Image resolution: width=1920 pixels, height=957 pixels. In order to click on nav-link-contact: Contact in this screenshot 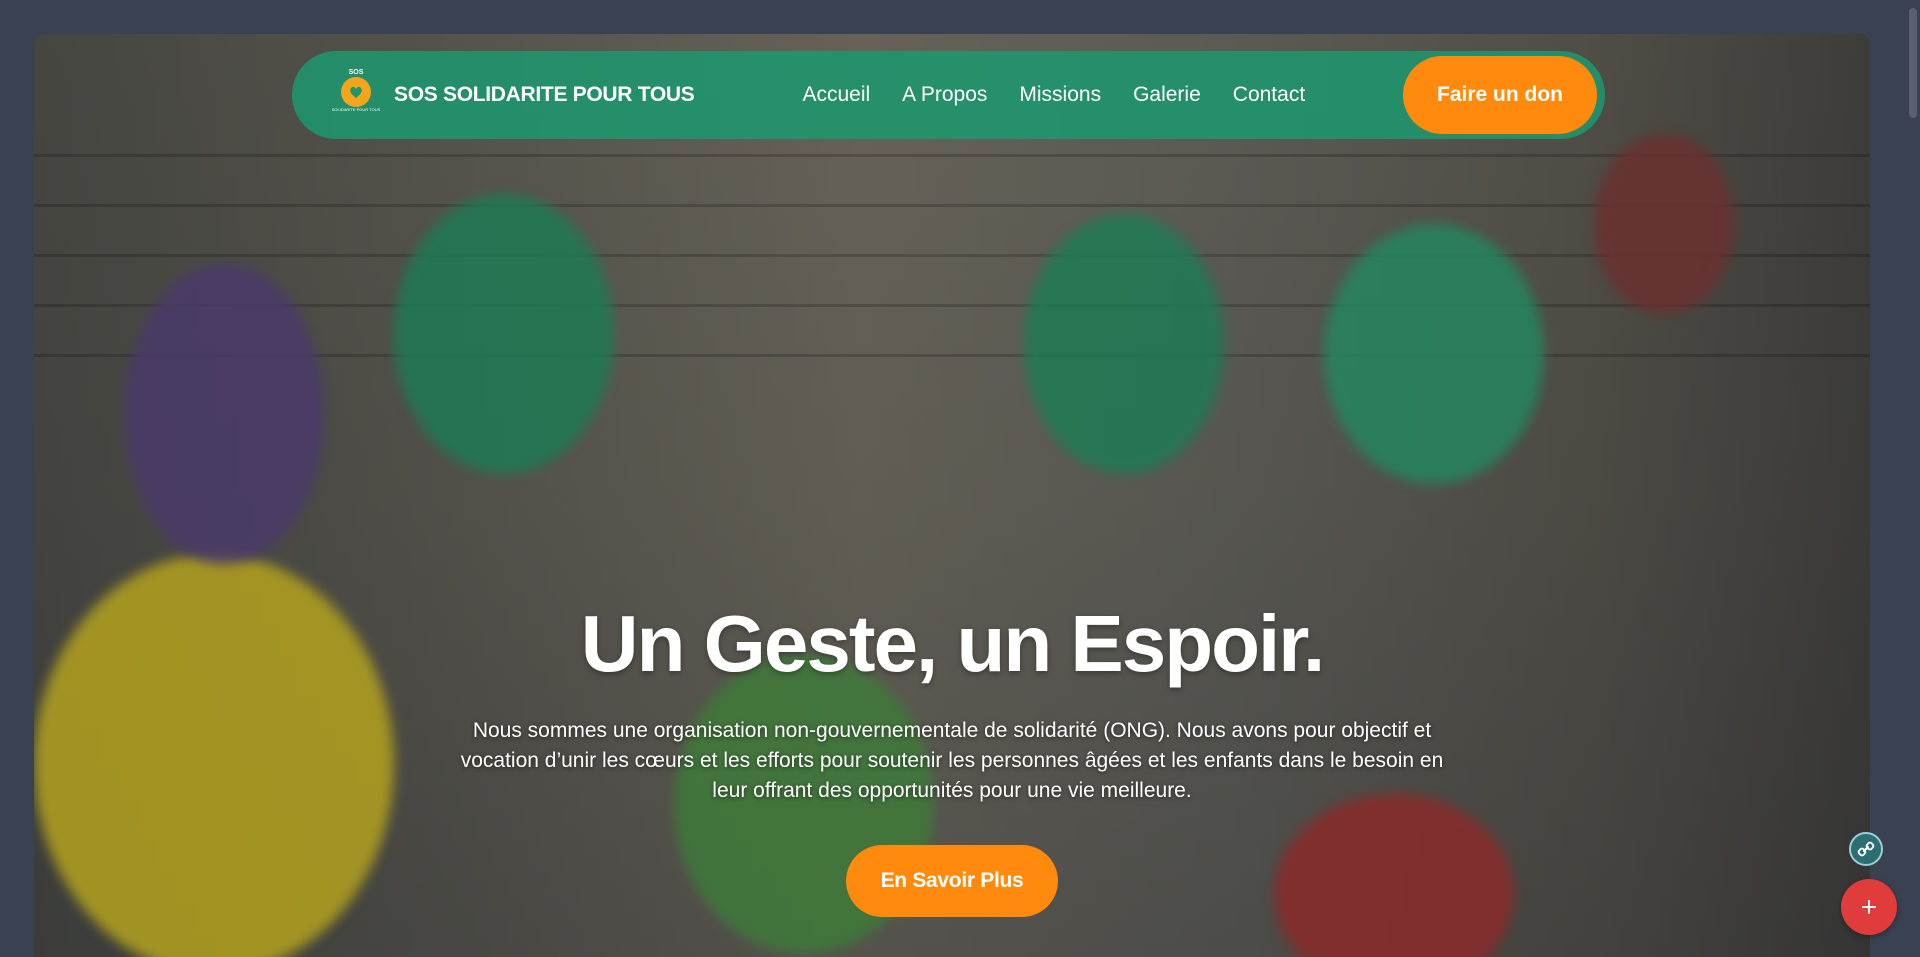, I will do `click(1269, 95)`.